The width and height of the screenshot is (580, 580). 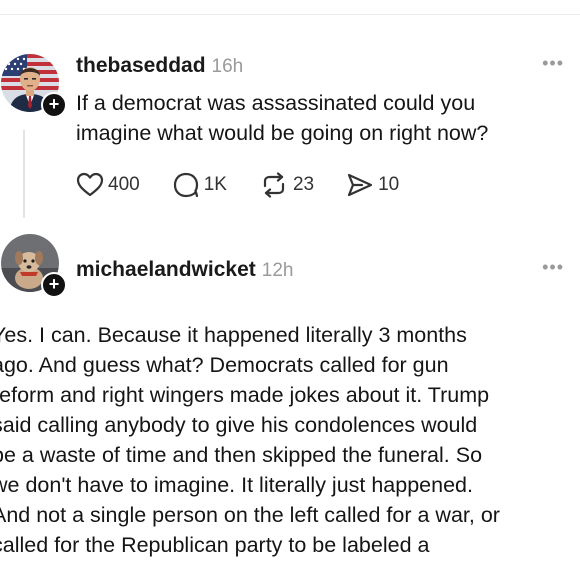 I want to click on heart-icon, so click(x=90, y=184).